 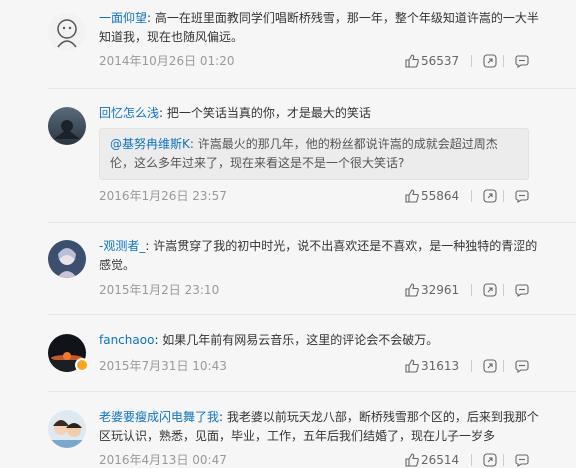 I want to click on quoted-username-link: @基努冉维斯K, so click(x=150, y=144).